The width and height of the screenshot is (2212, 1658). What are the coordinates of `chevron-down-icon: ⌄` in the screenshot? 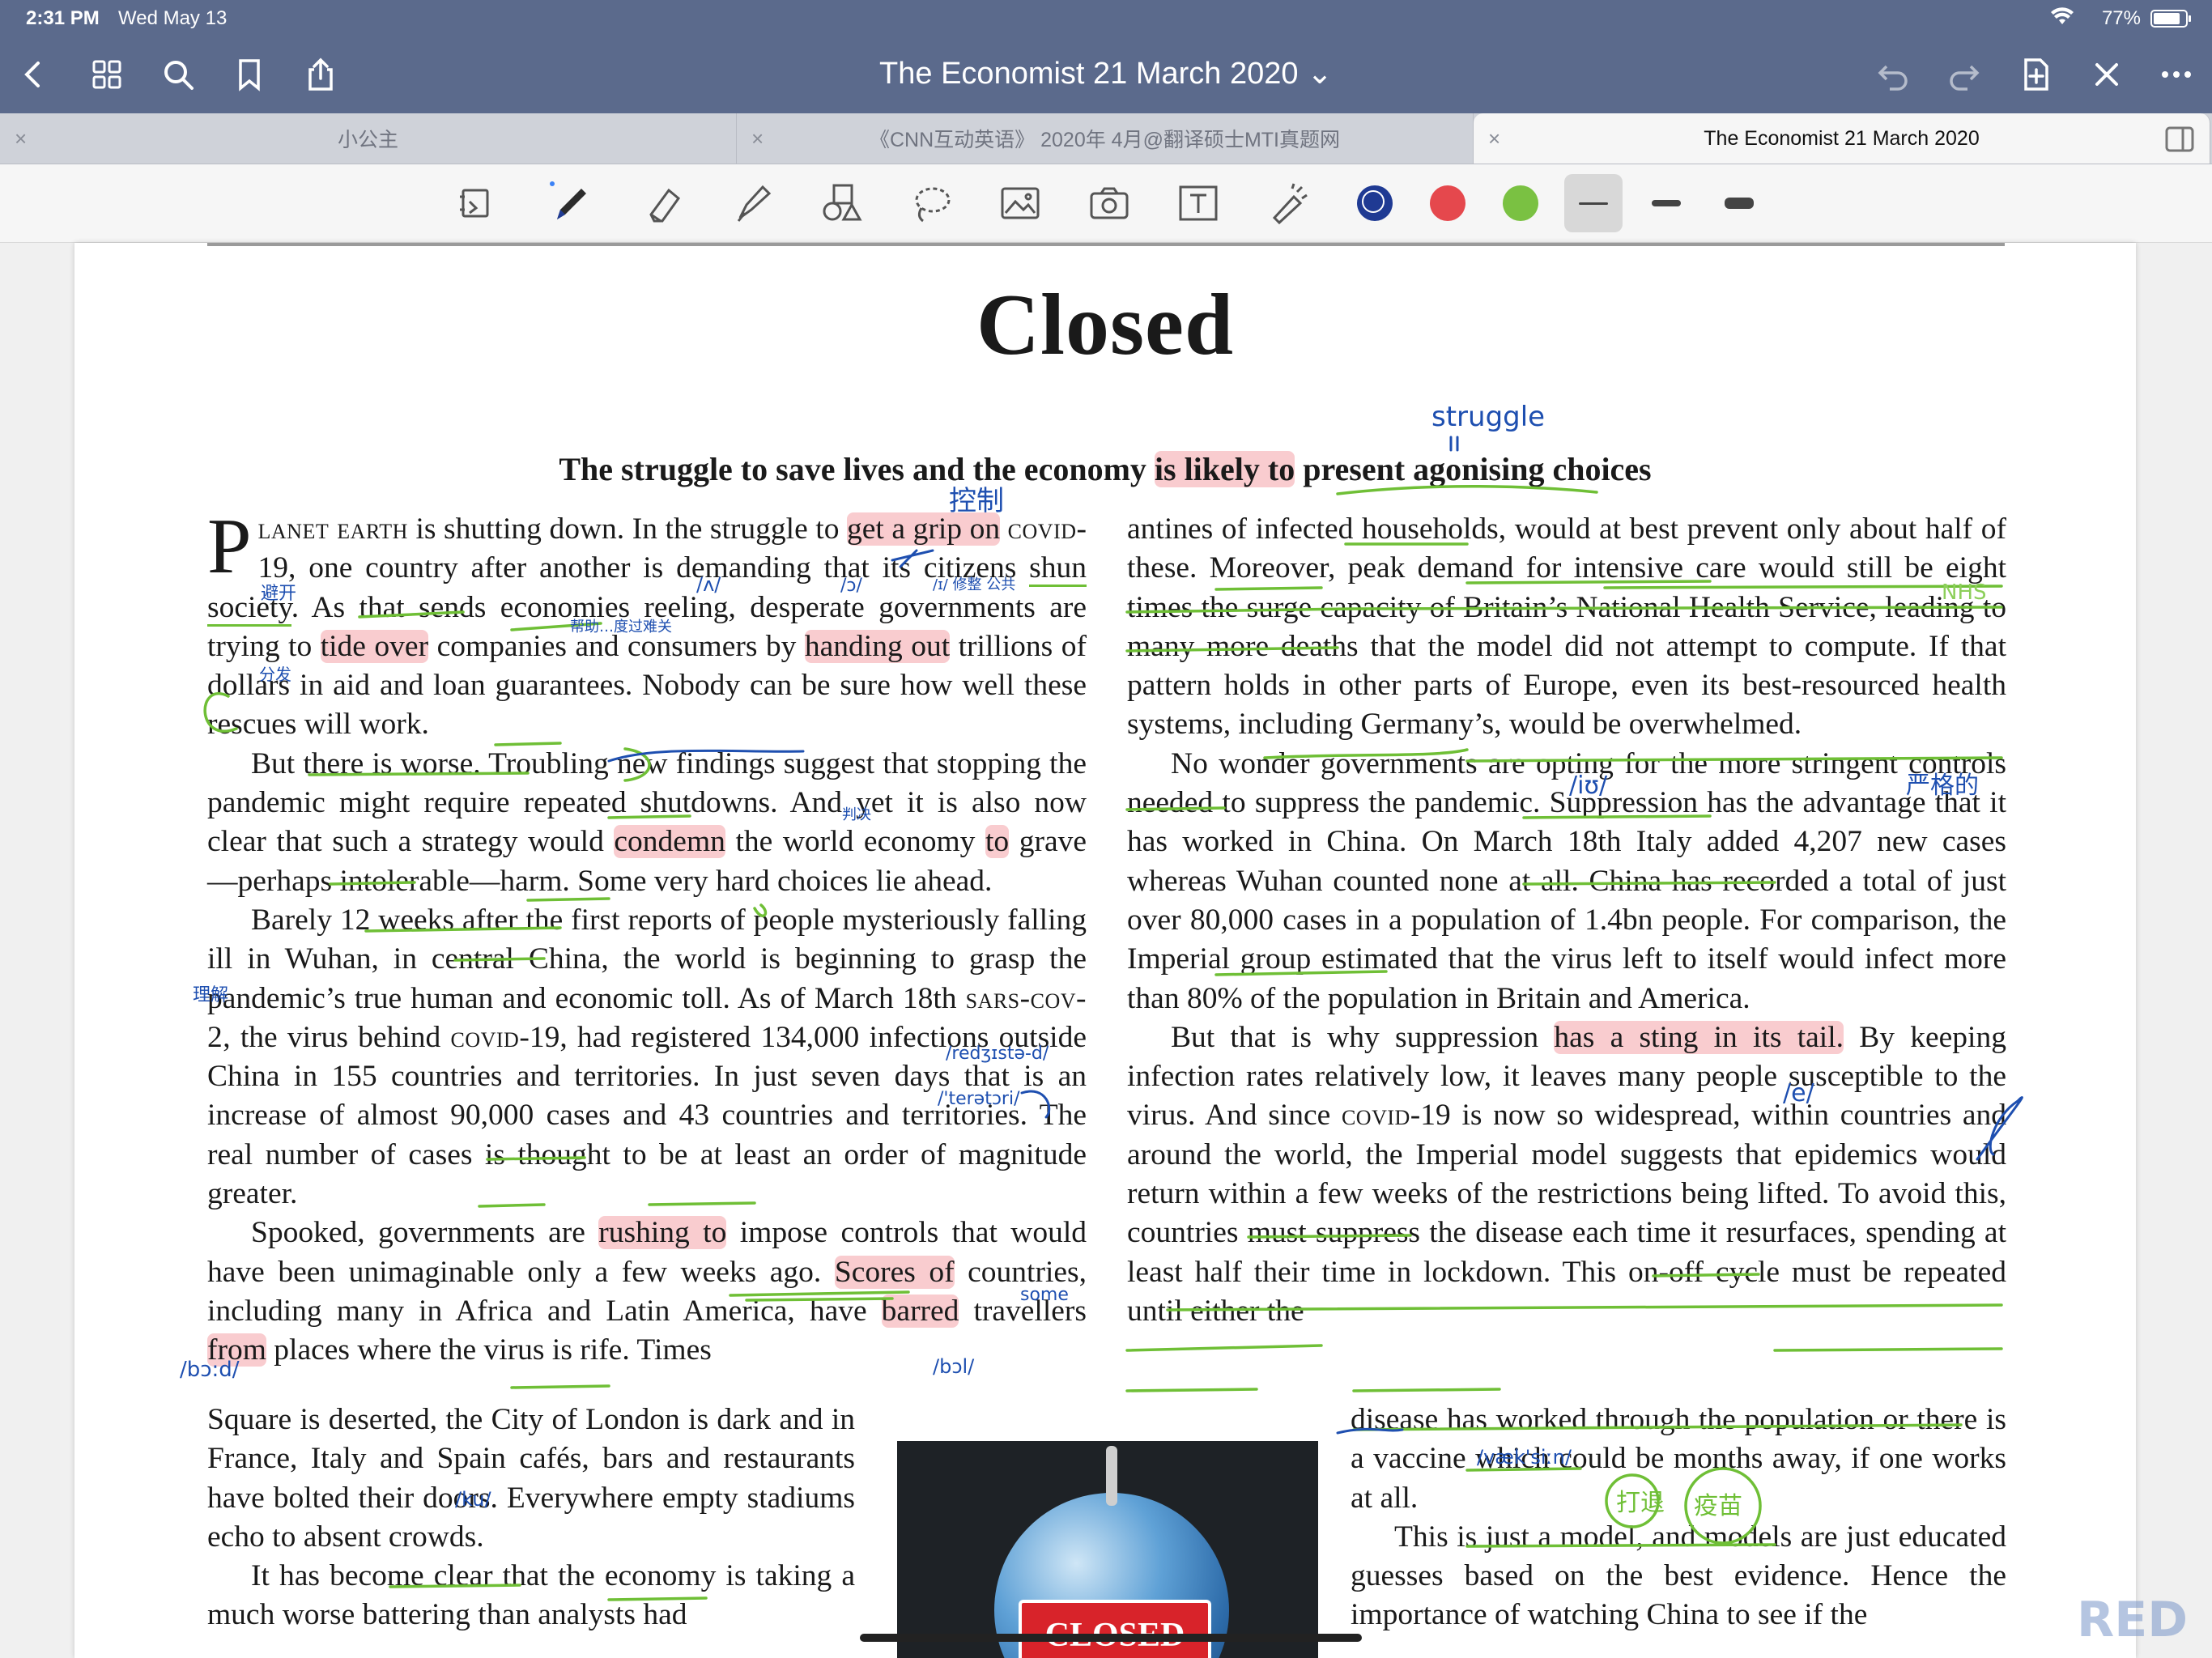 It's located at (1320, 74).